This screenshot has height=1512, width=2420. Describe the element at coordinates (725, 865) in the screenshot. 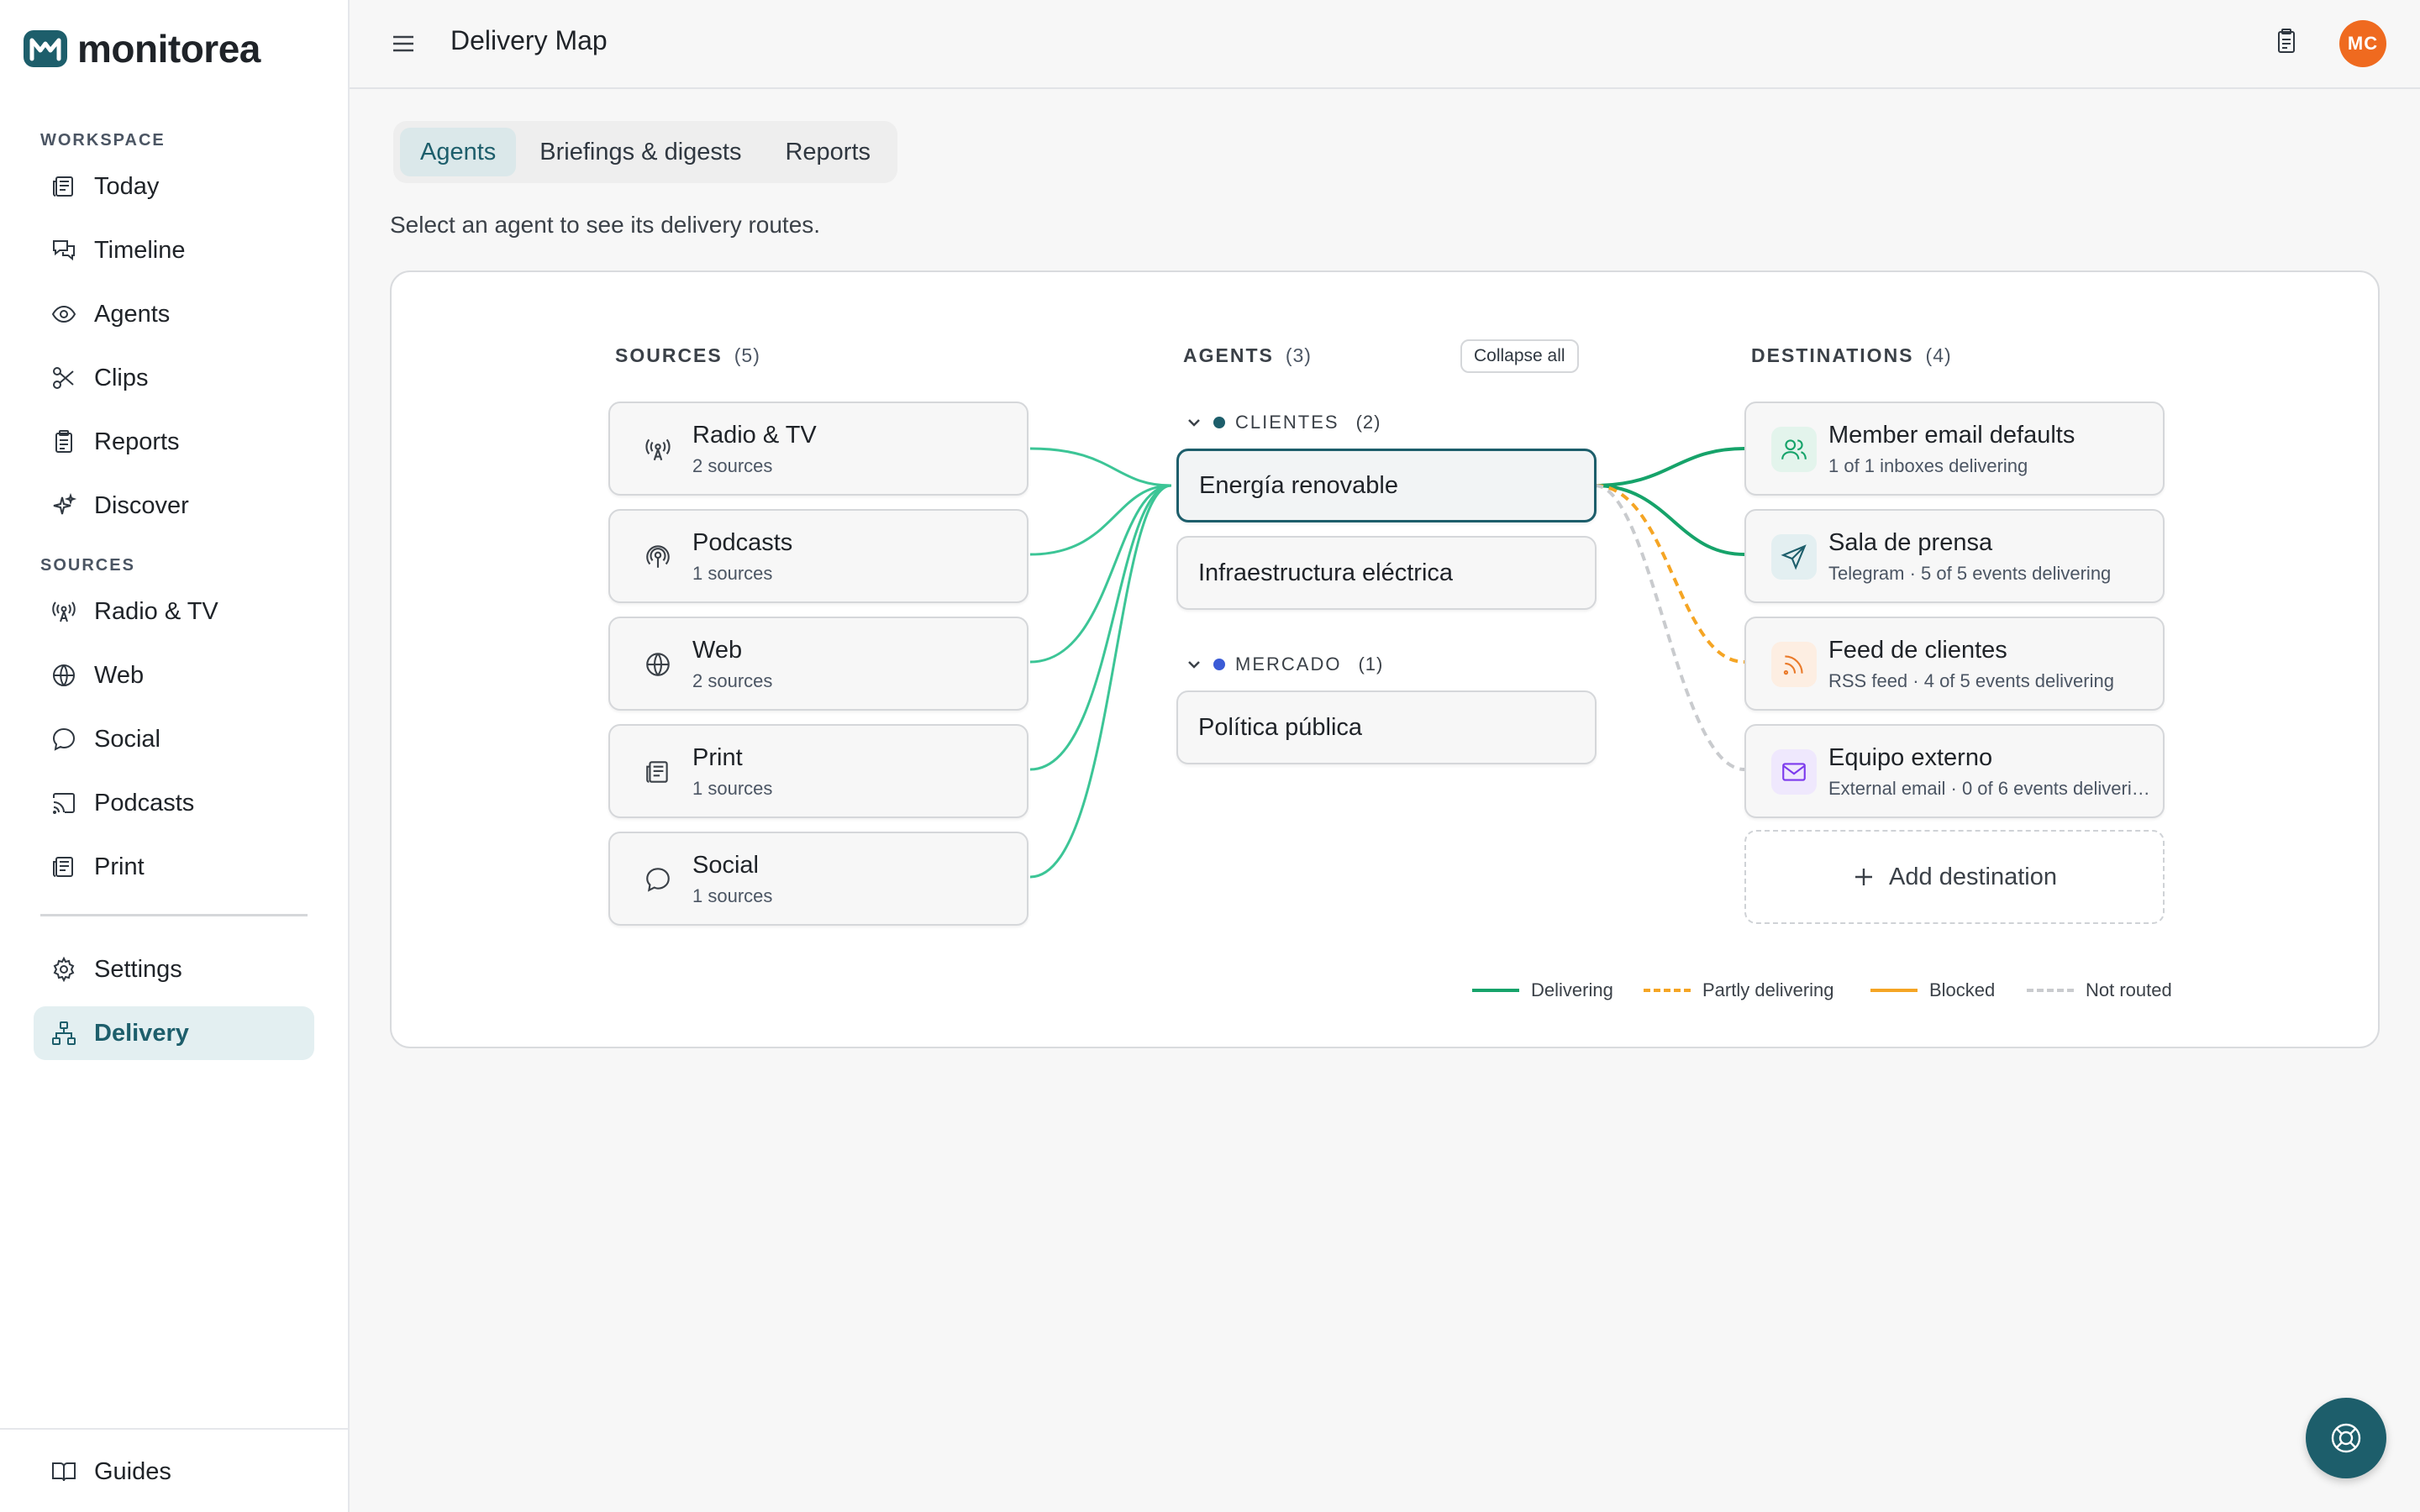

I see `source-title: Social` at that location.